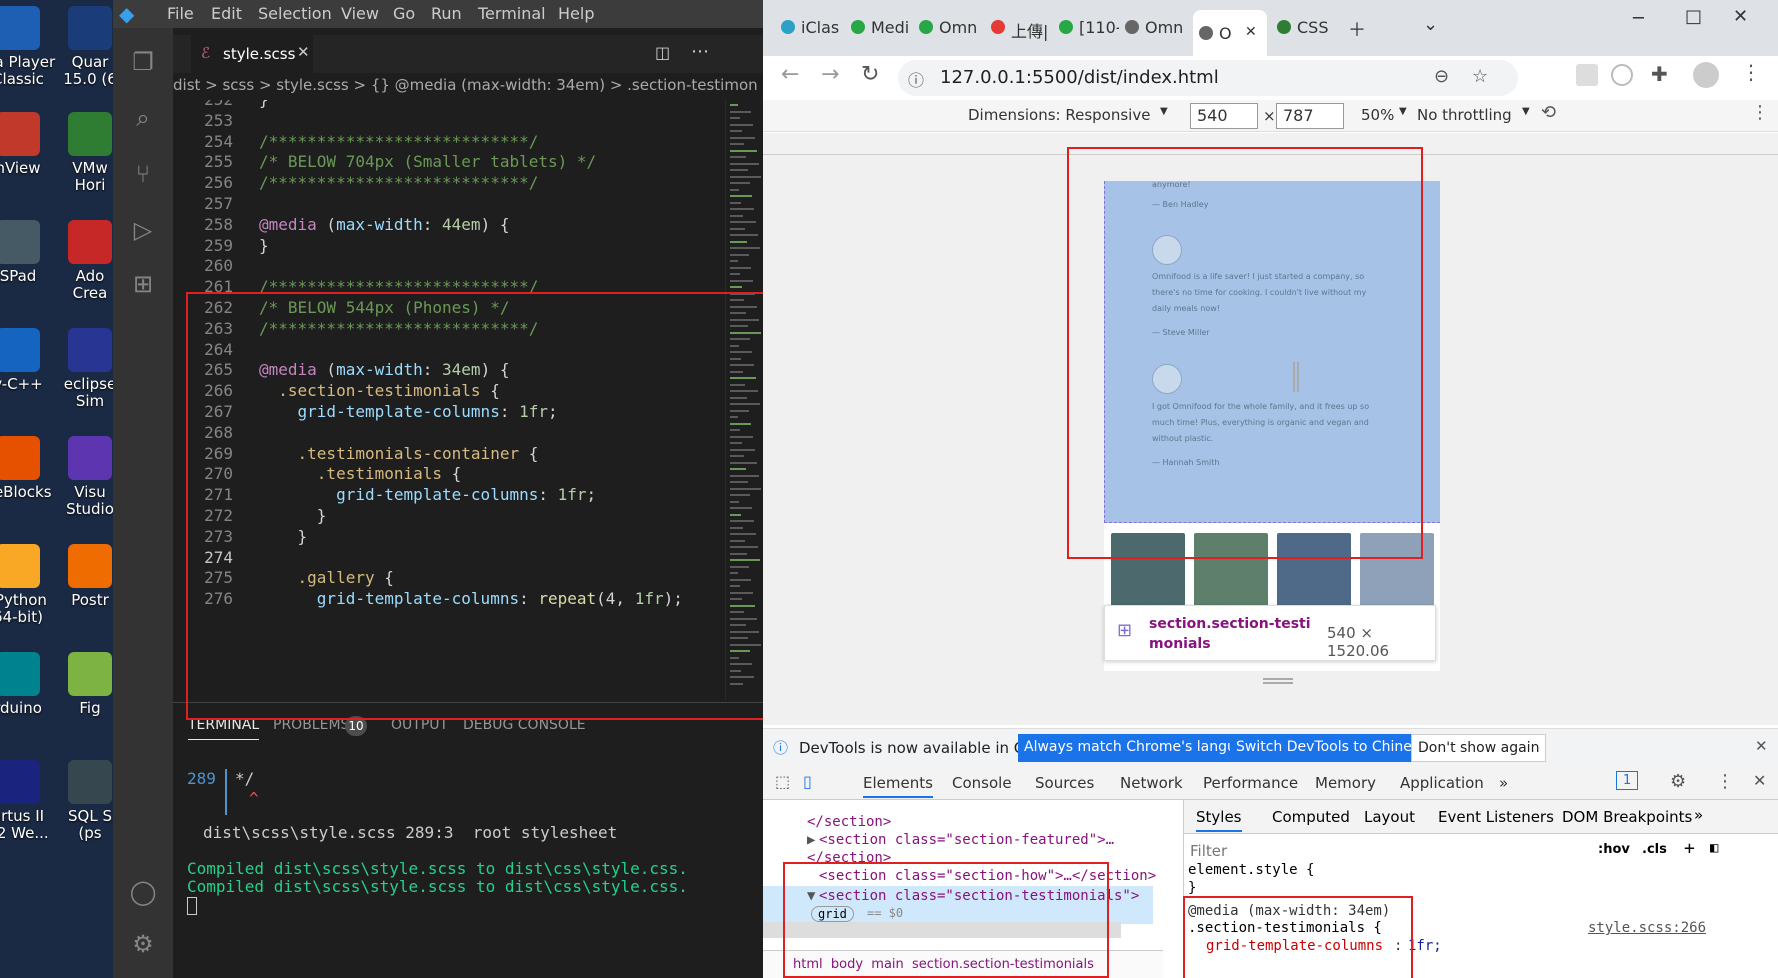 This screenshot has width=1778, height=978. I want to click on tab-event-listeners: Event Listeners, so click(1496, 817).